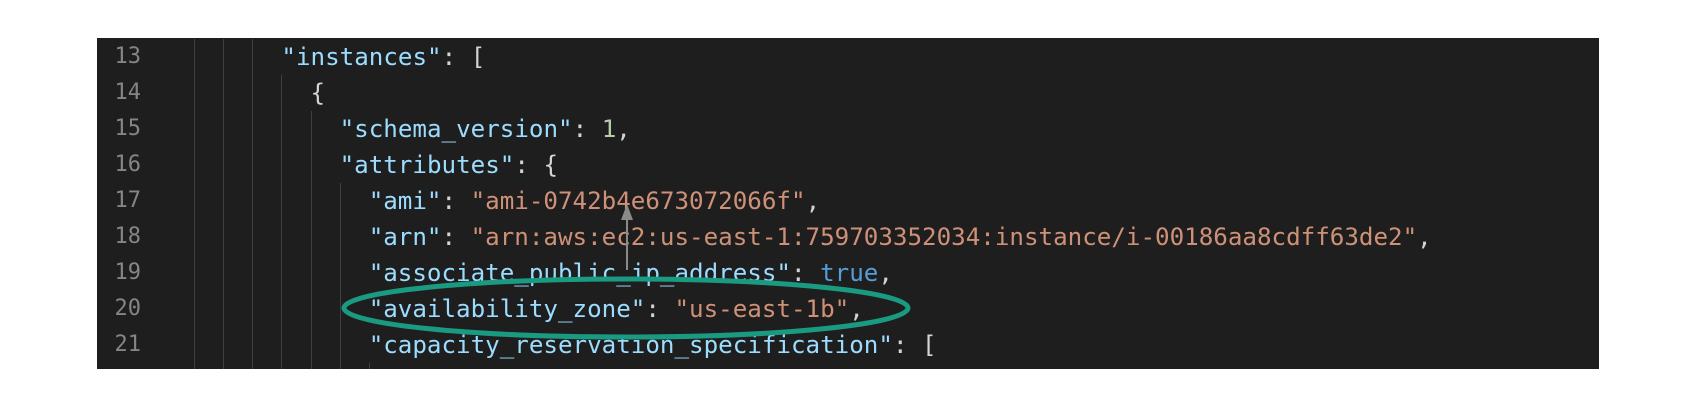 The width and height of the screenshot is (1696, 407). Describe the element at coordinates (848, 129) in the screenshot. I see `code-line: 15 "schema_version": 1,` at that location.